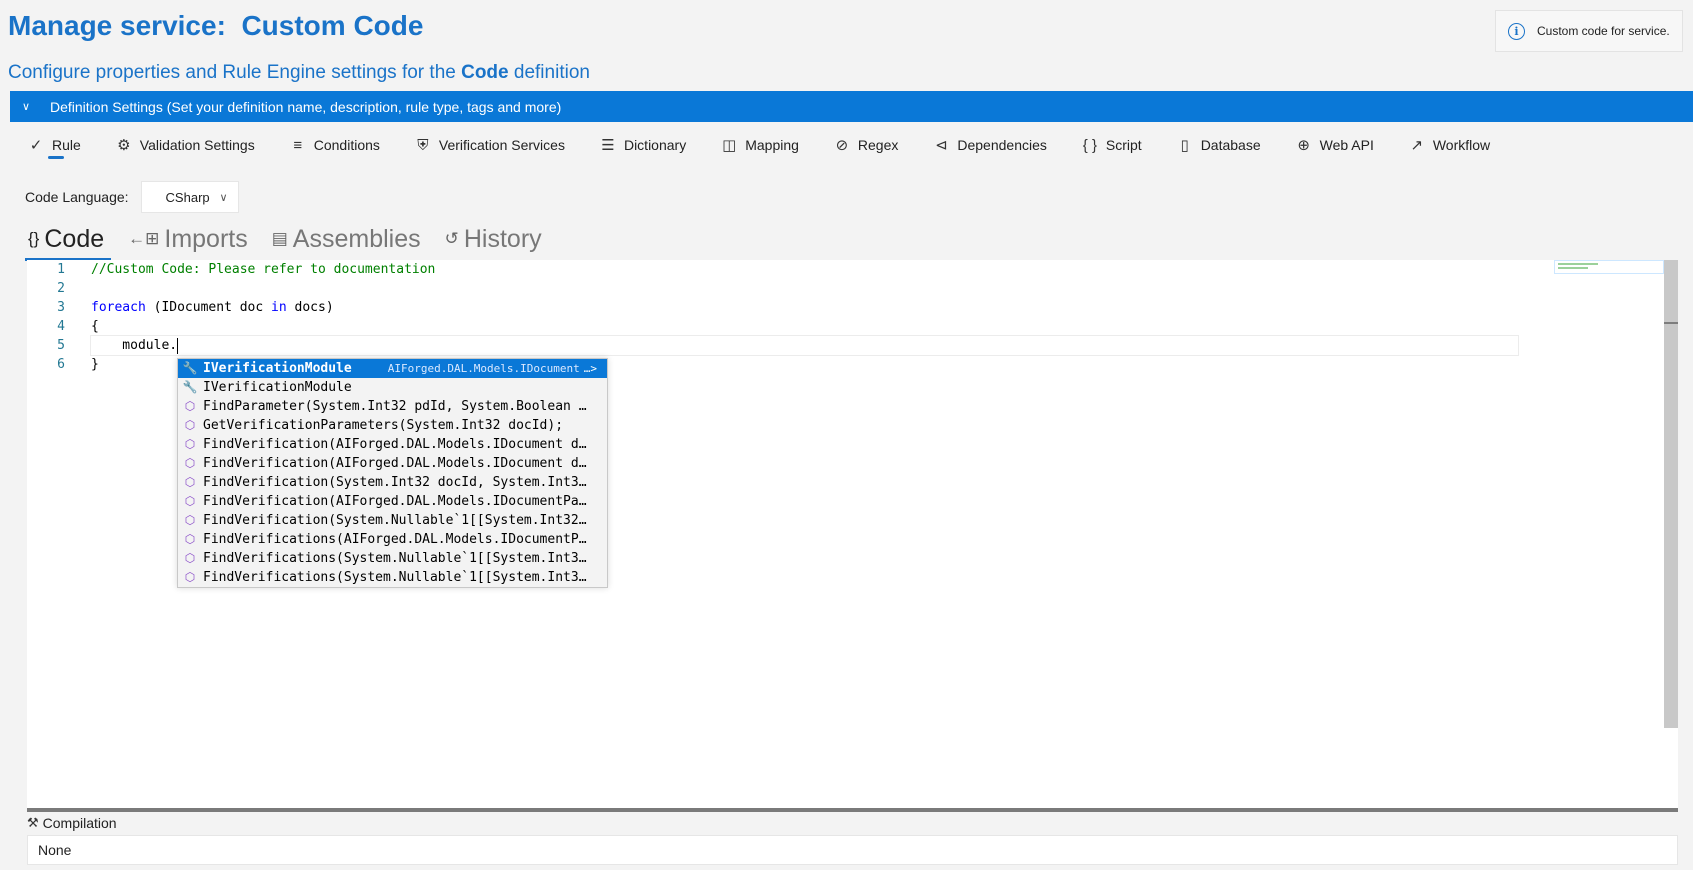 This screenshot has width=1693, height=870. Describe the element at coordinates (36, 145) in the screenshot. I see `check-icon: ✓` at that location.